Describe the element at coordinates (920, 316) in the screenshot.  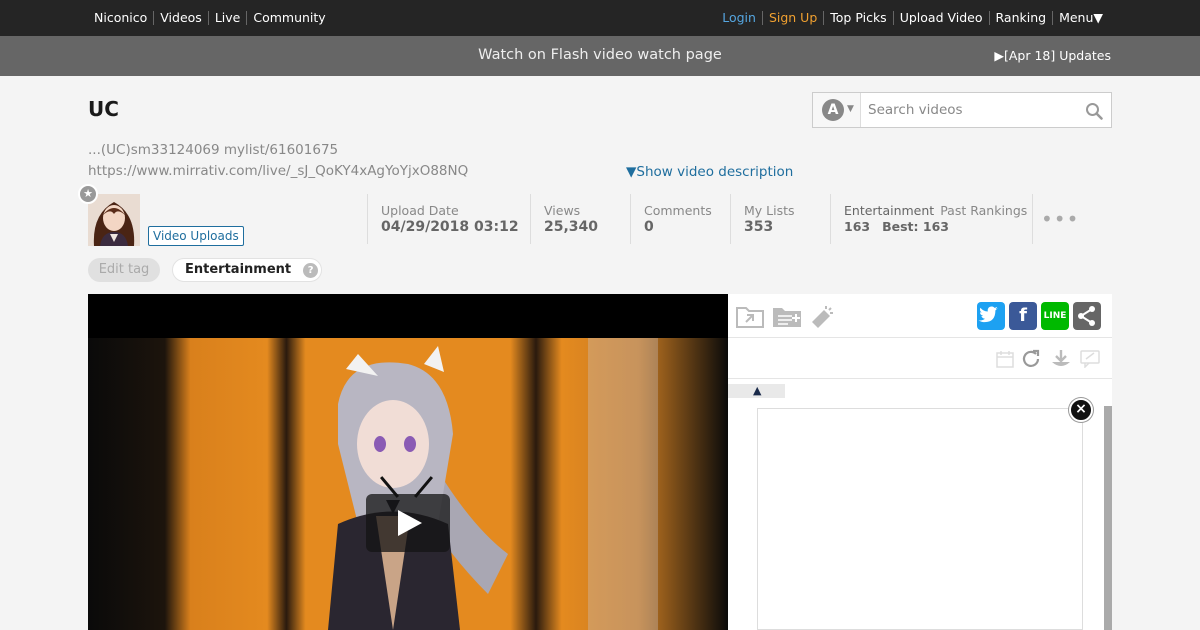
I see `panel-toolbar: f LINE` at that location.